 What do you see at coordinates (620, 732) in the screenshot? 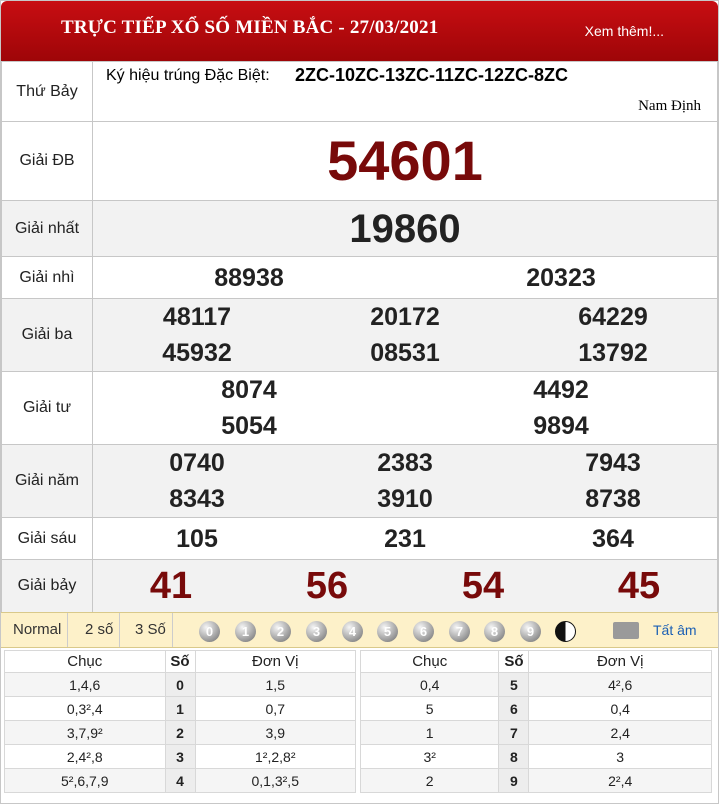
I see `loto-donvi: 2,4` at bounding box center [620, 732].